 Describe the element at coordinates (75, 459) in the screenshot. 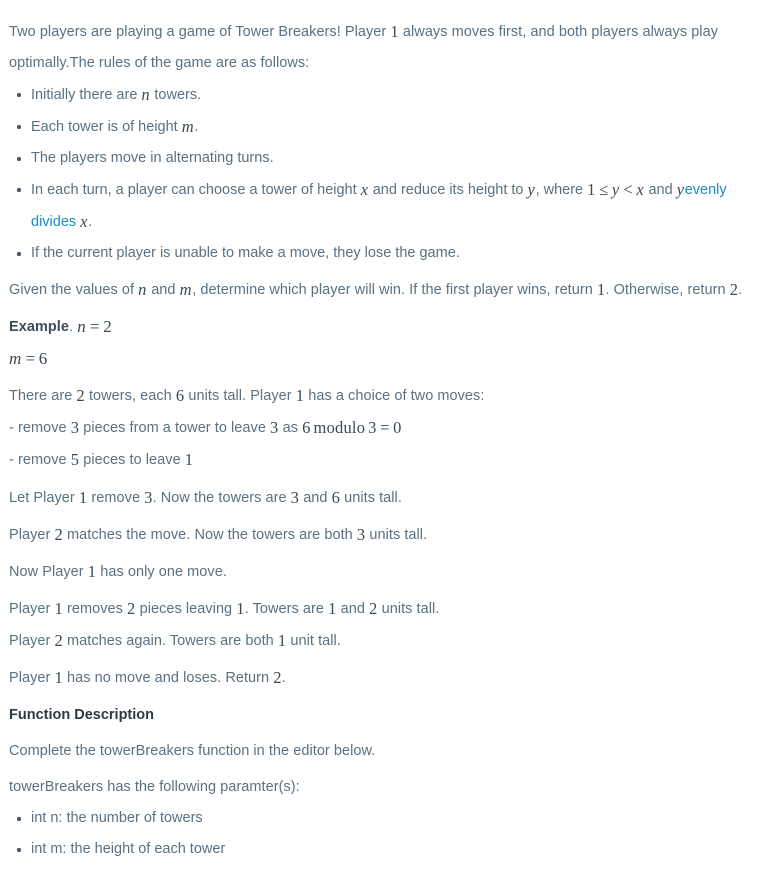

I see `math-remove-5: 5` at that location.